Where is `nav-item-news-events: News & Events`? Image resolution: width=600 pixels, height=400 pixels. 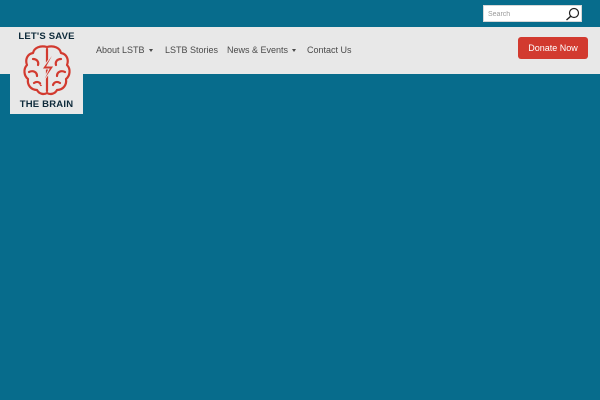 nav-item-news-events: News & Events is located at coordinates (262, 50).